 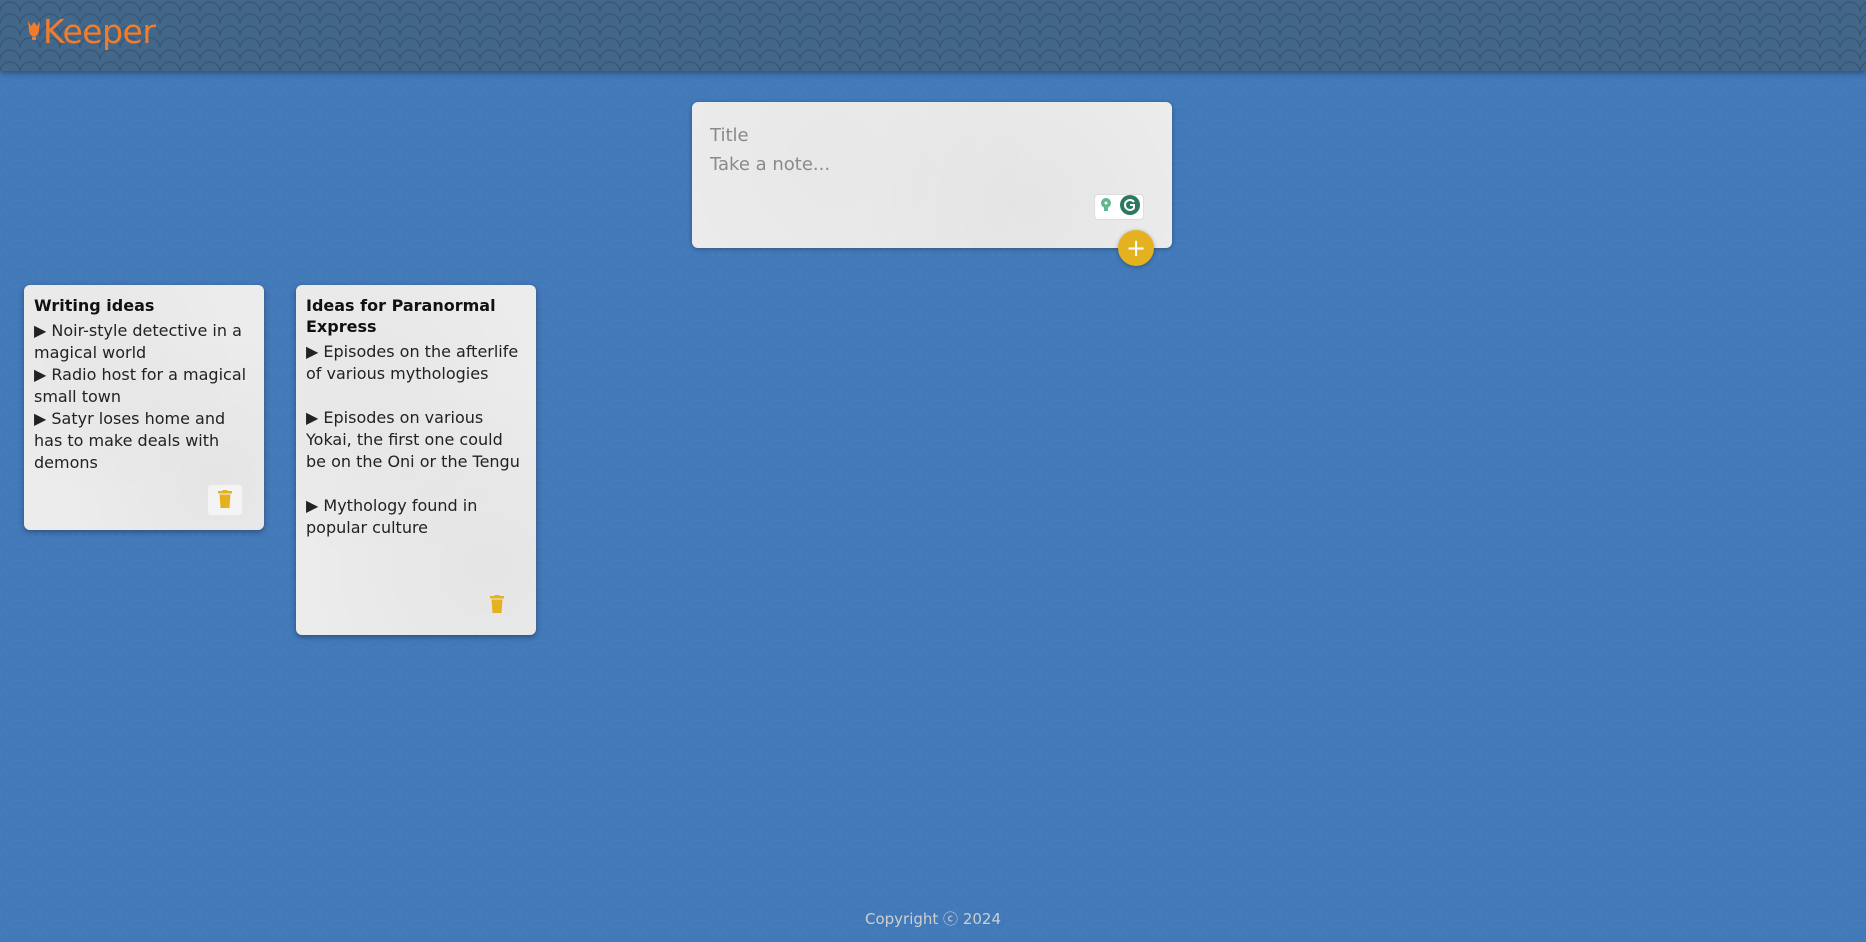 I want to click on note-title: Ideas for Paranormal Express, so click(x=401, y=316).